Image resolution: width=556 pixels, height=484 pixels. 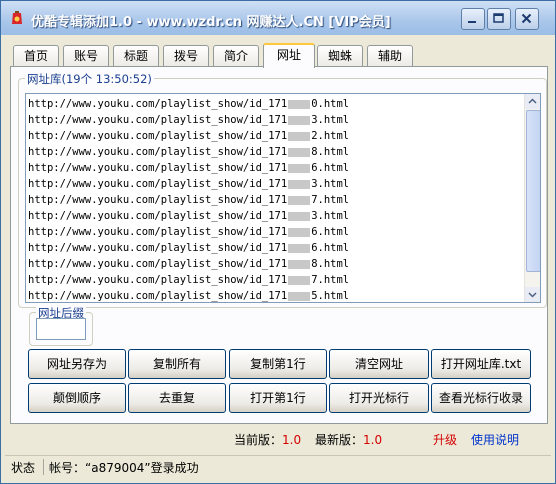 I want to click on chevron-up-icon, so click(x=532, y=101).